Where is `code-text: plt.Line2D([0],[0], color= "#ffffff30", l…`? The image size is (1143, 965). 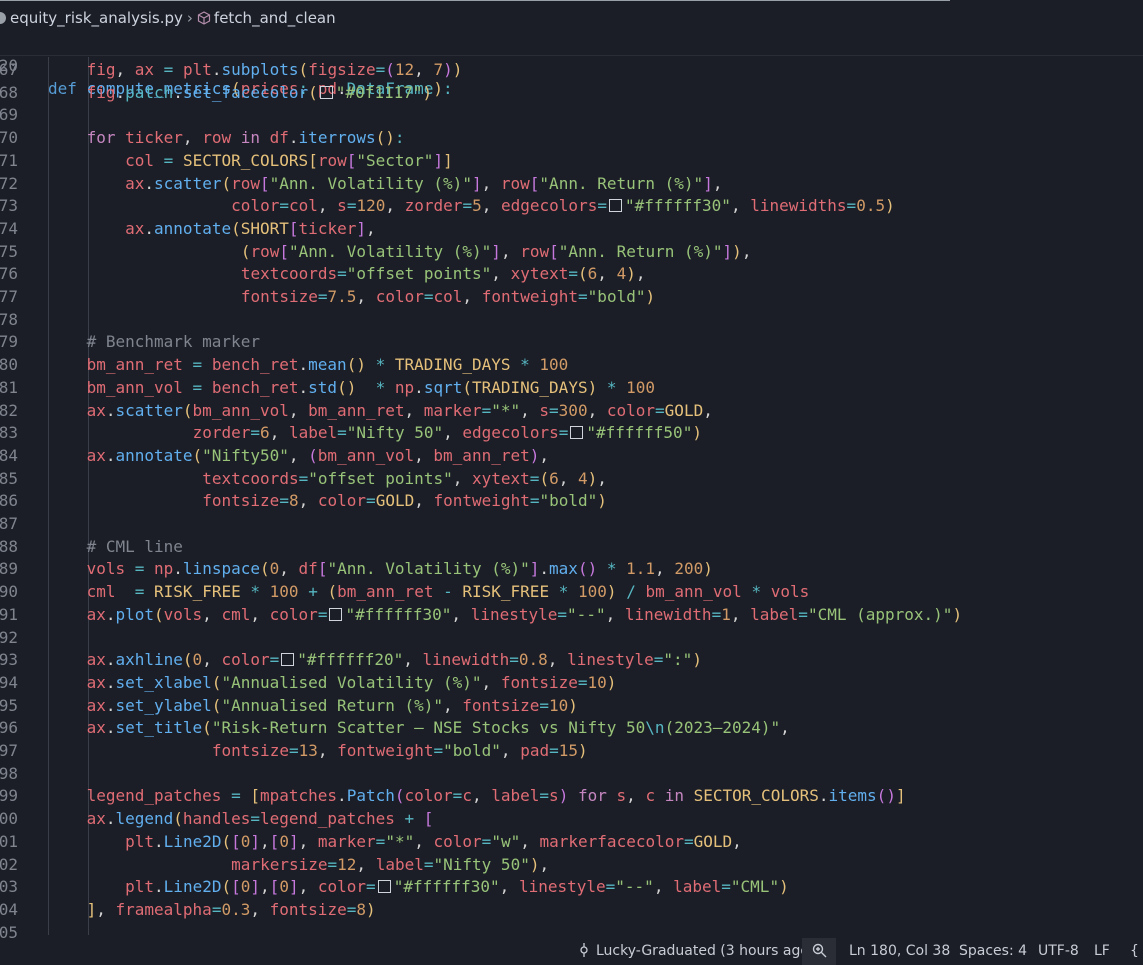
code-text: plt.Line2D([0],[0], color= "#ffffff30", l… is located at coordinates (457, 887).